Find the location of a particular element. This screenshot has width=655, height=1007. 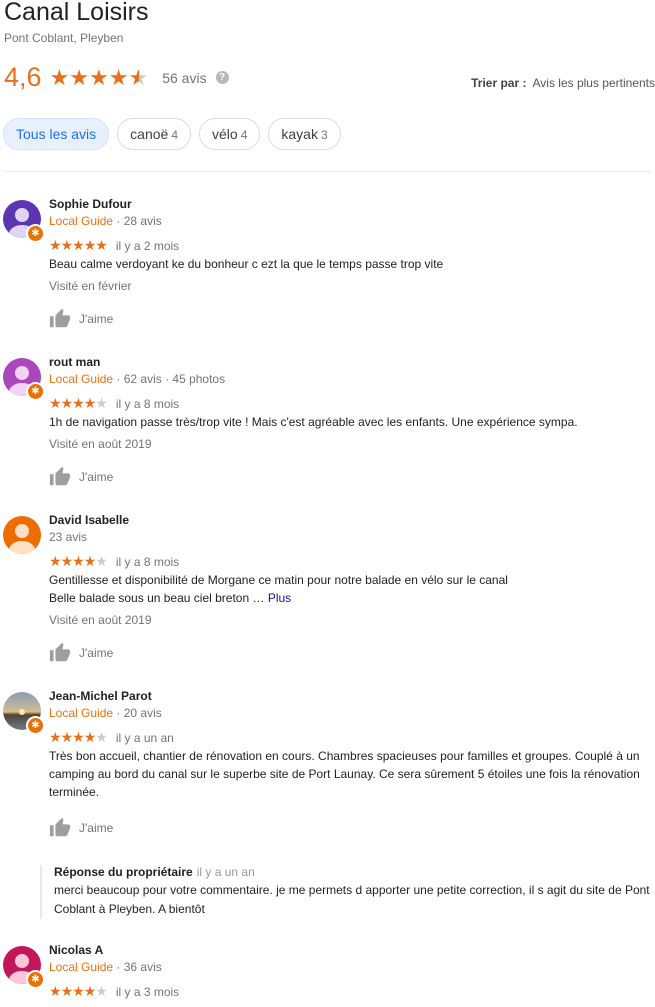

reviewer-meta: Local Guide · 62 avis · 45 photos is located at coordinates (137, 379).